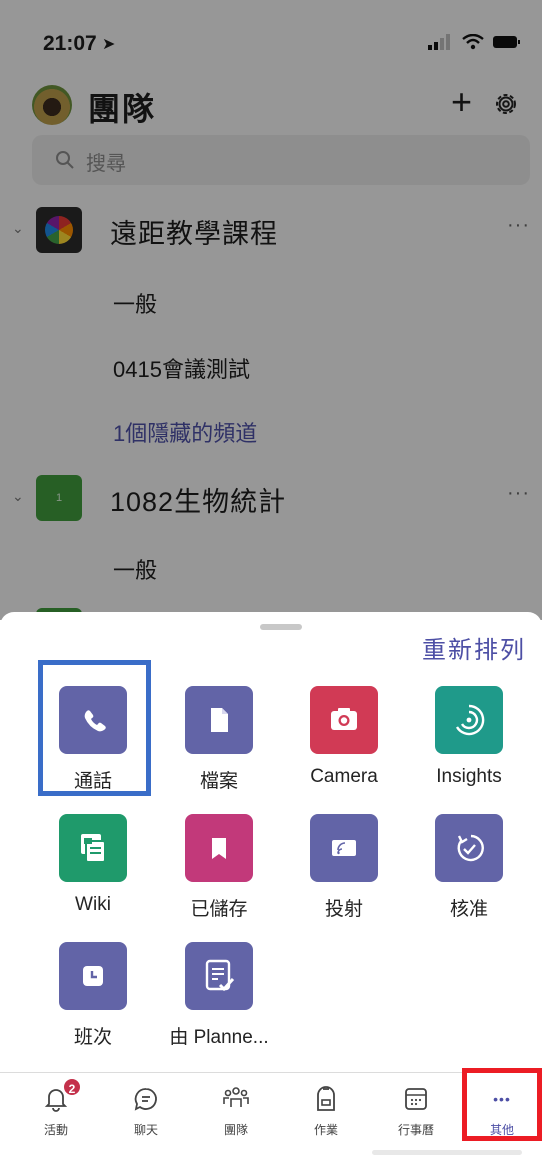 The image size is (542, 1165). What do you see at coordinates (93, 848) in the screenshot?
I see `wiki-icon` at bounding box center [93, 848].